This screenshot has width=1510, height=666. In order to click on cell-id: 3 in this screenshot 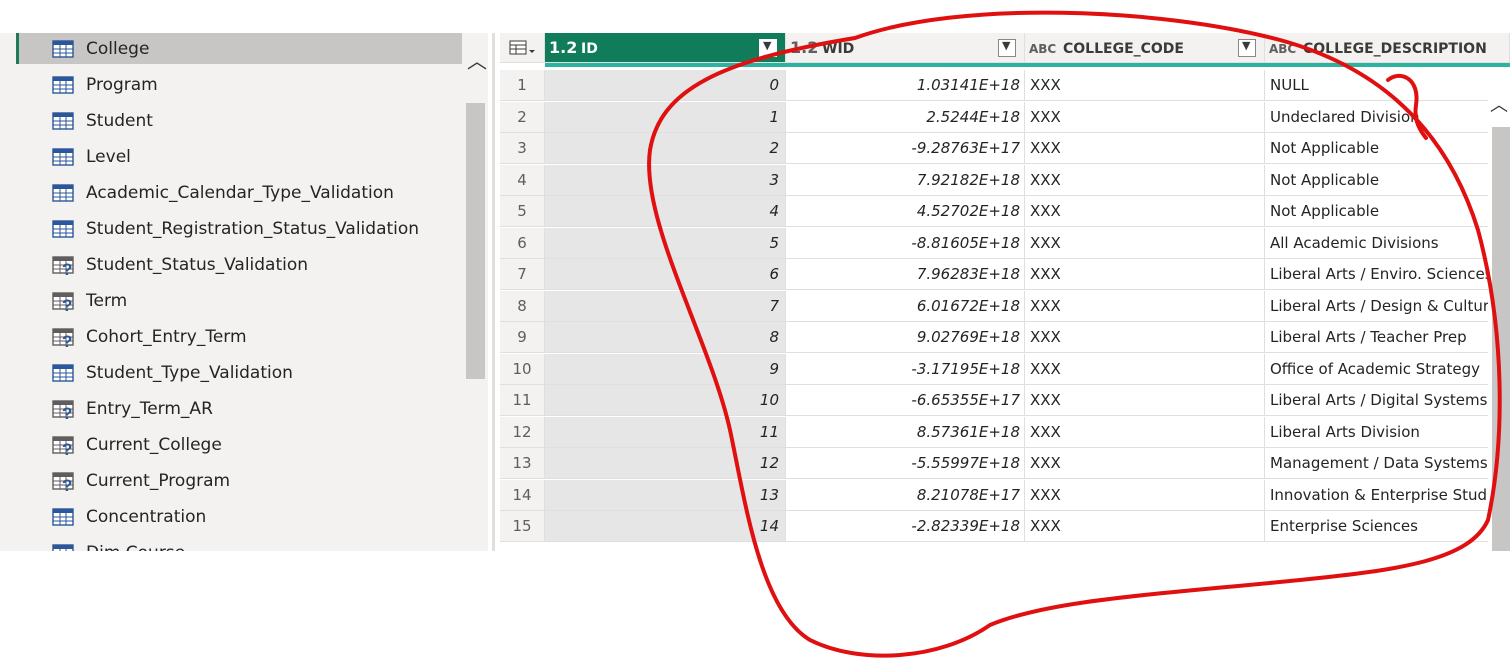, I will do `click(665, 180)`.